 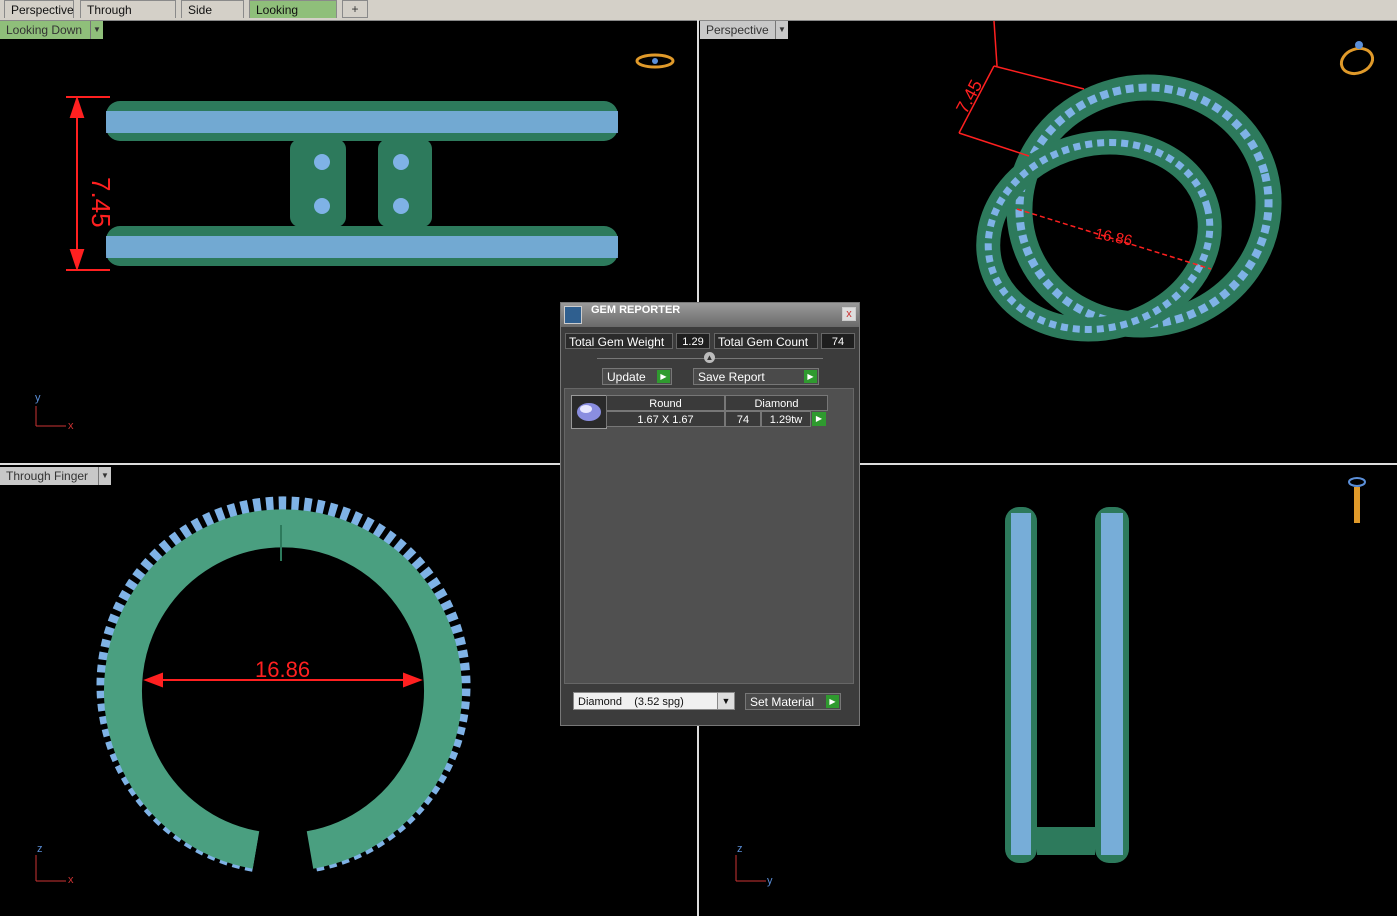 What do you see at coordinates (1021, 685) in the screenshot?
I see `ring-prong-left` at bounding box center [1021, 685].